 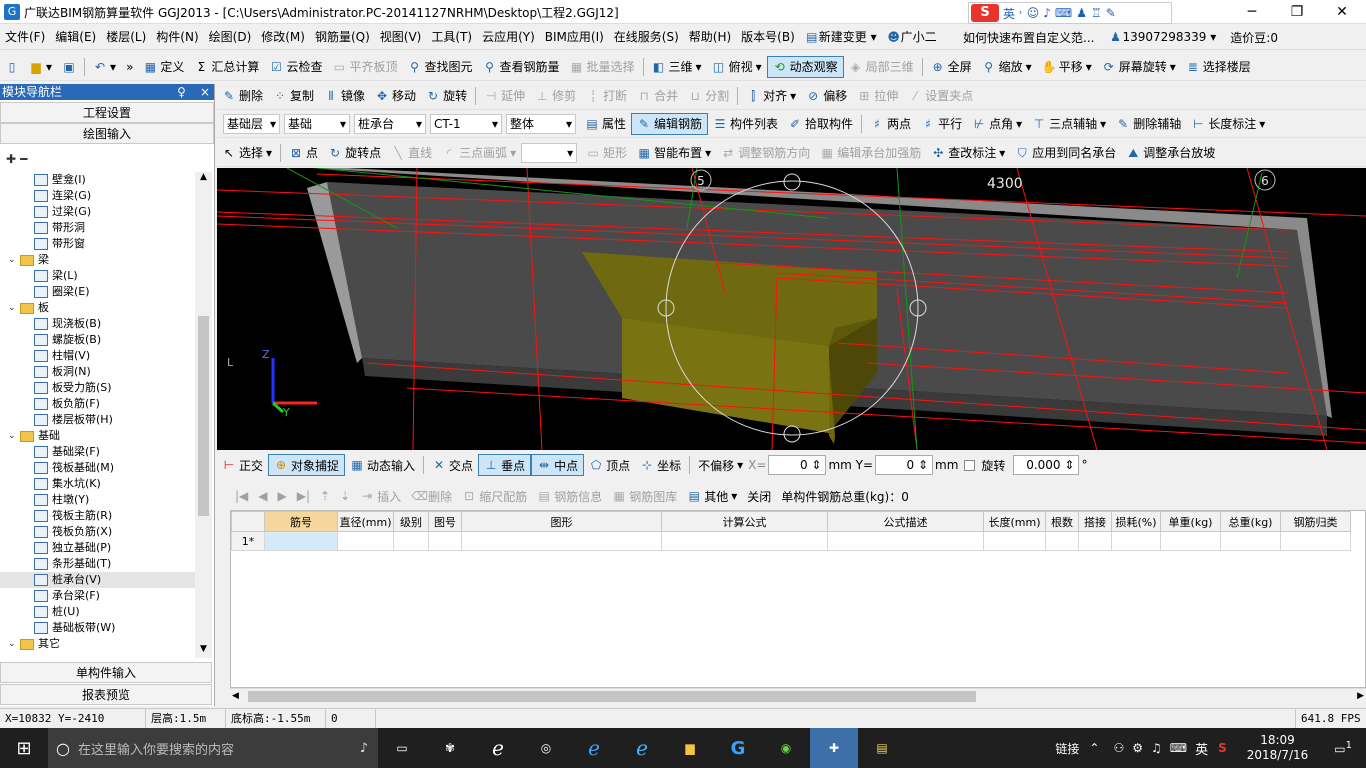 What do you see at coordinates (1062, 521) in the screenshot?
I see `col-count: 根数` at bounding box center [1062, 521].